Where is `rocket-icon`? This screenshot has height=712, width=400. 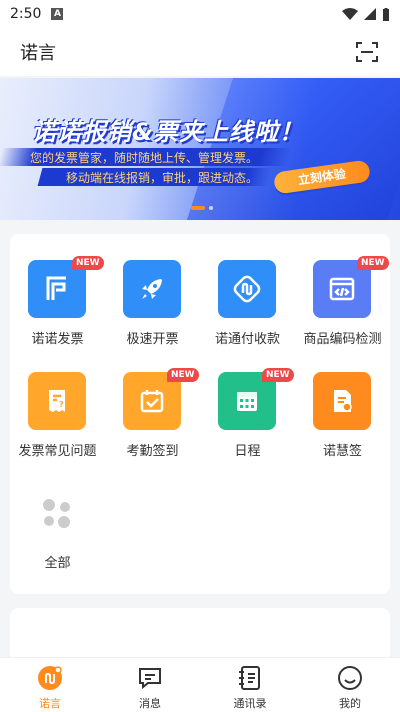 rocket-icon is located at coordinates (152, 289).